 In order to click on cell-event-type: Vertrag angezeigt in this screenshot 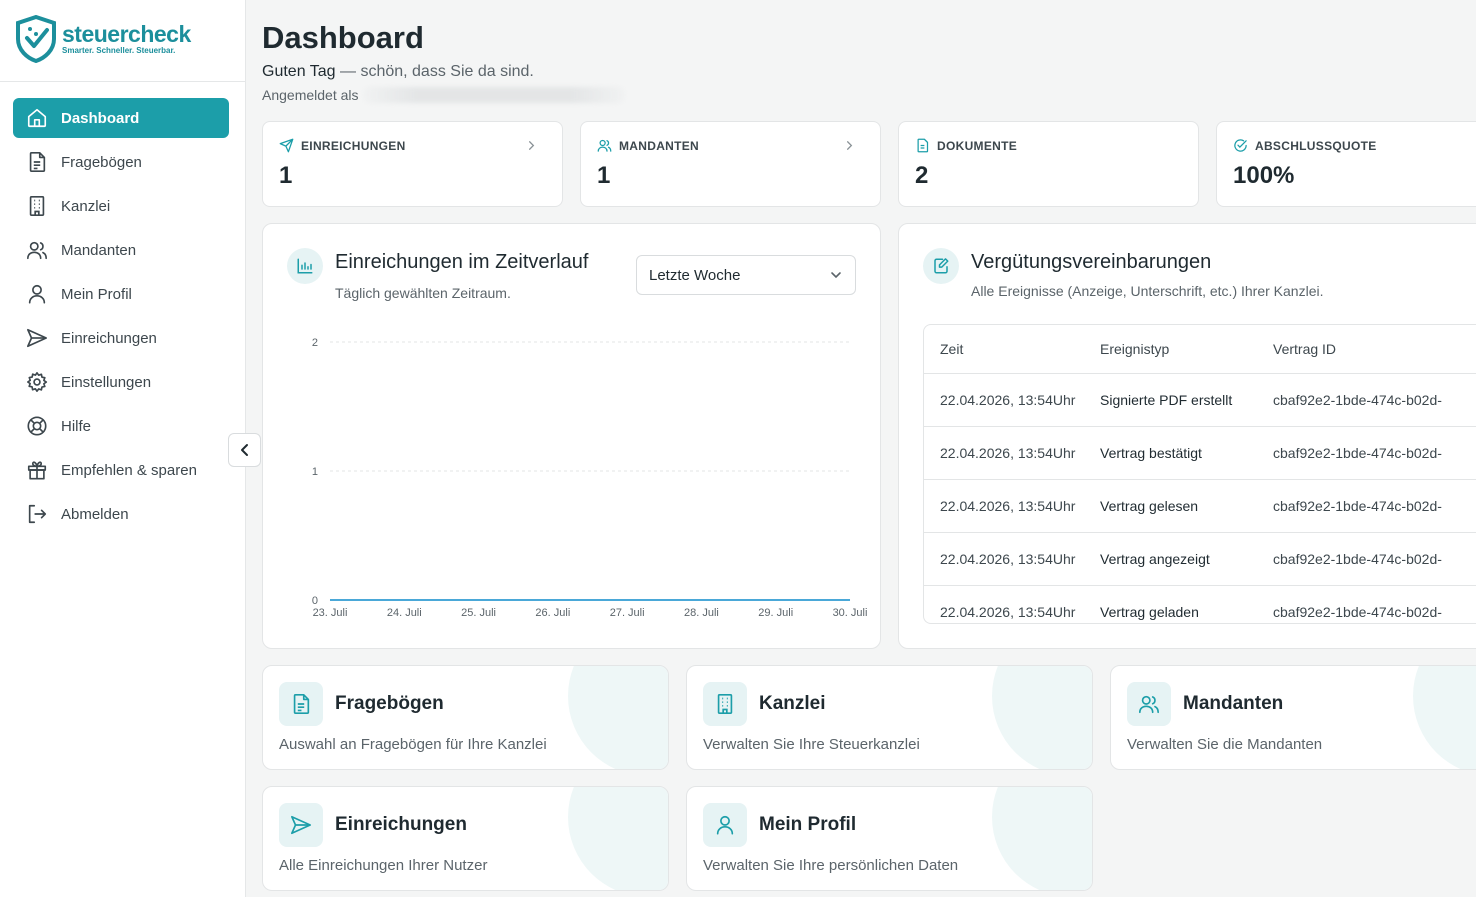, I will do `click(1155, 559)`.